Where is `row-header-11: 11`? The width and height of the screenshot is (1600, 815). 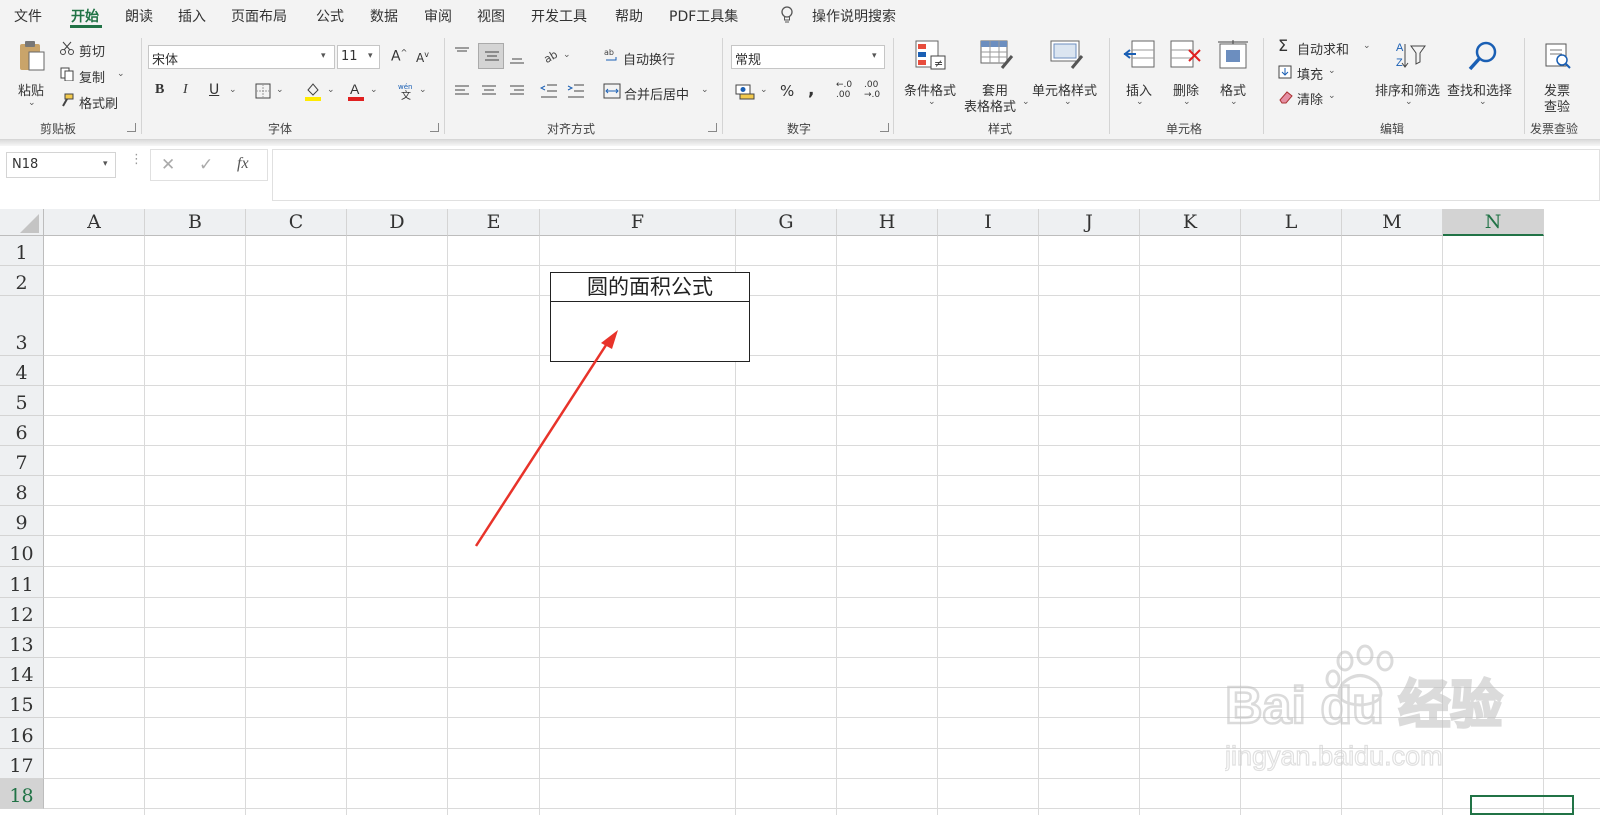 row-header-11: 11 is located at coordinates (22, 582).